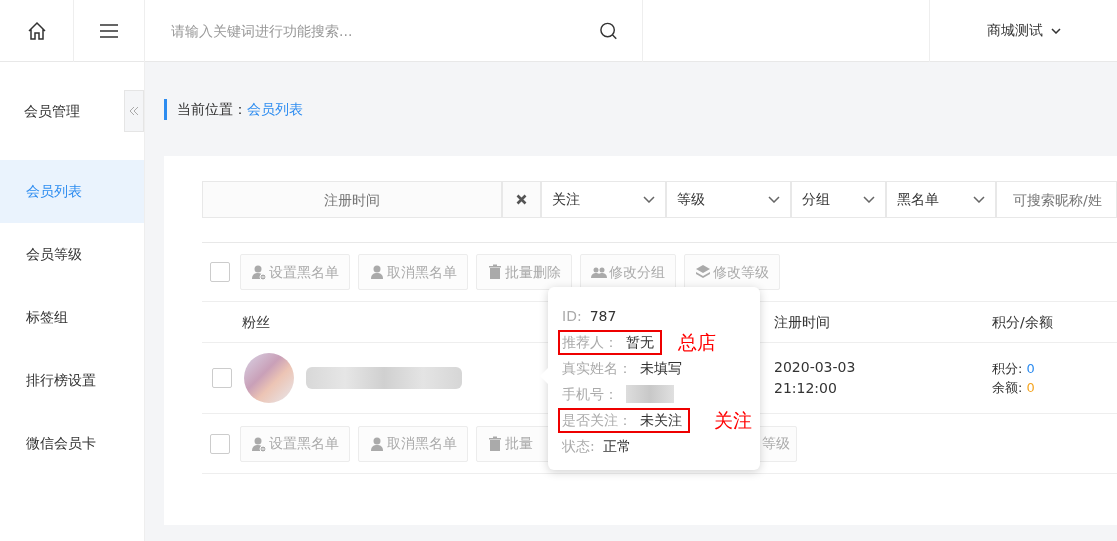 This screenshot has height=541, width=1117. Describe the element at coordinates (72, 380) in the screenshot. I see `sidebar-item: 排行榜设置` at that location.